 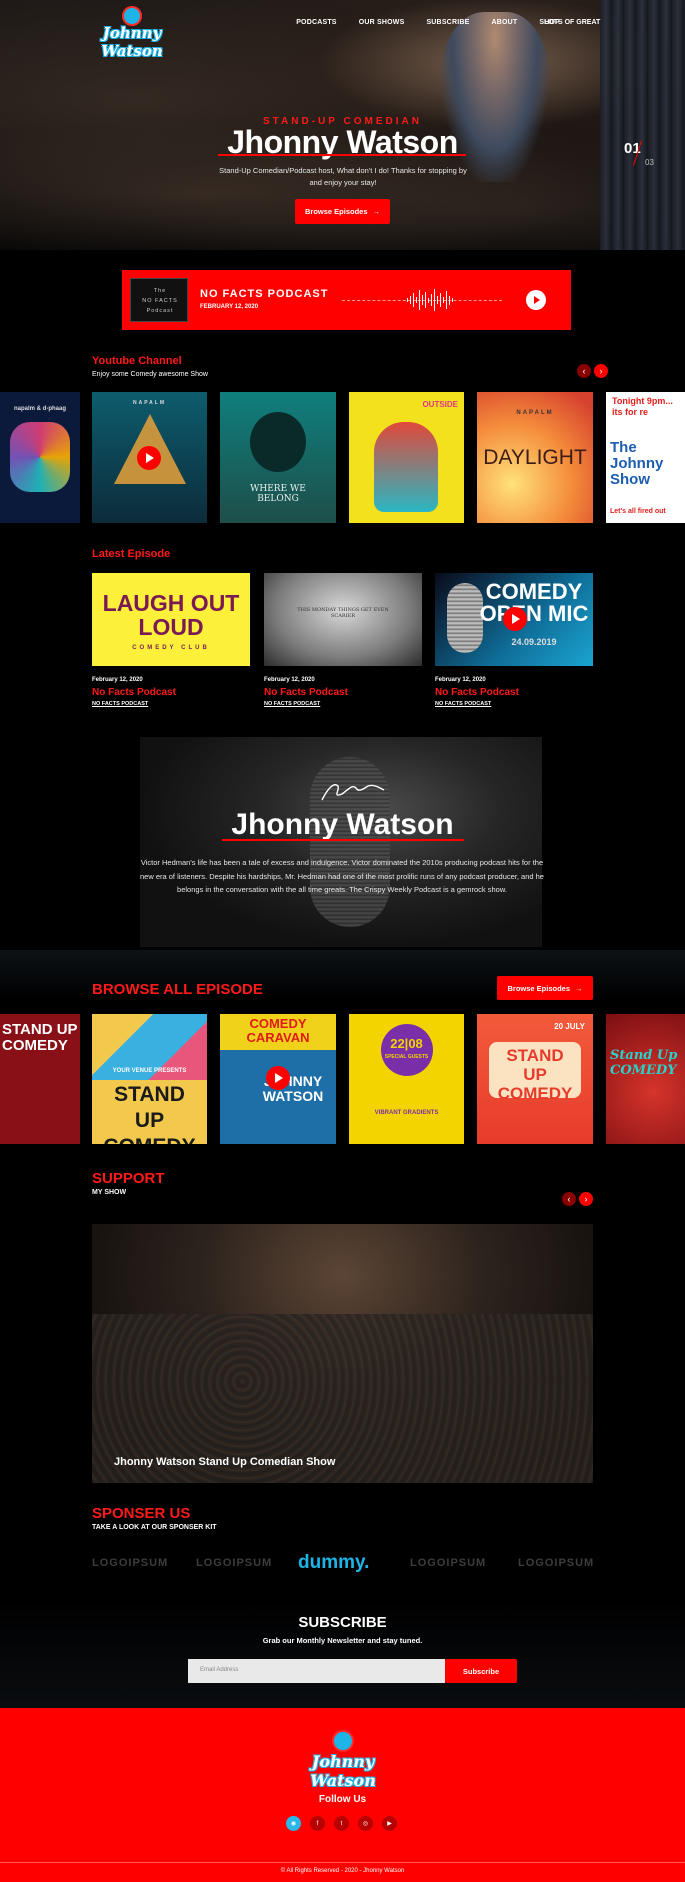 I want to click on email-input: Email Address, so click(x=316, y=1671).